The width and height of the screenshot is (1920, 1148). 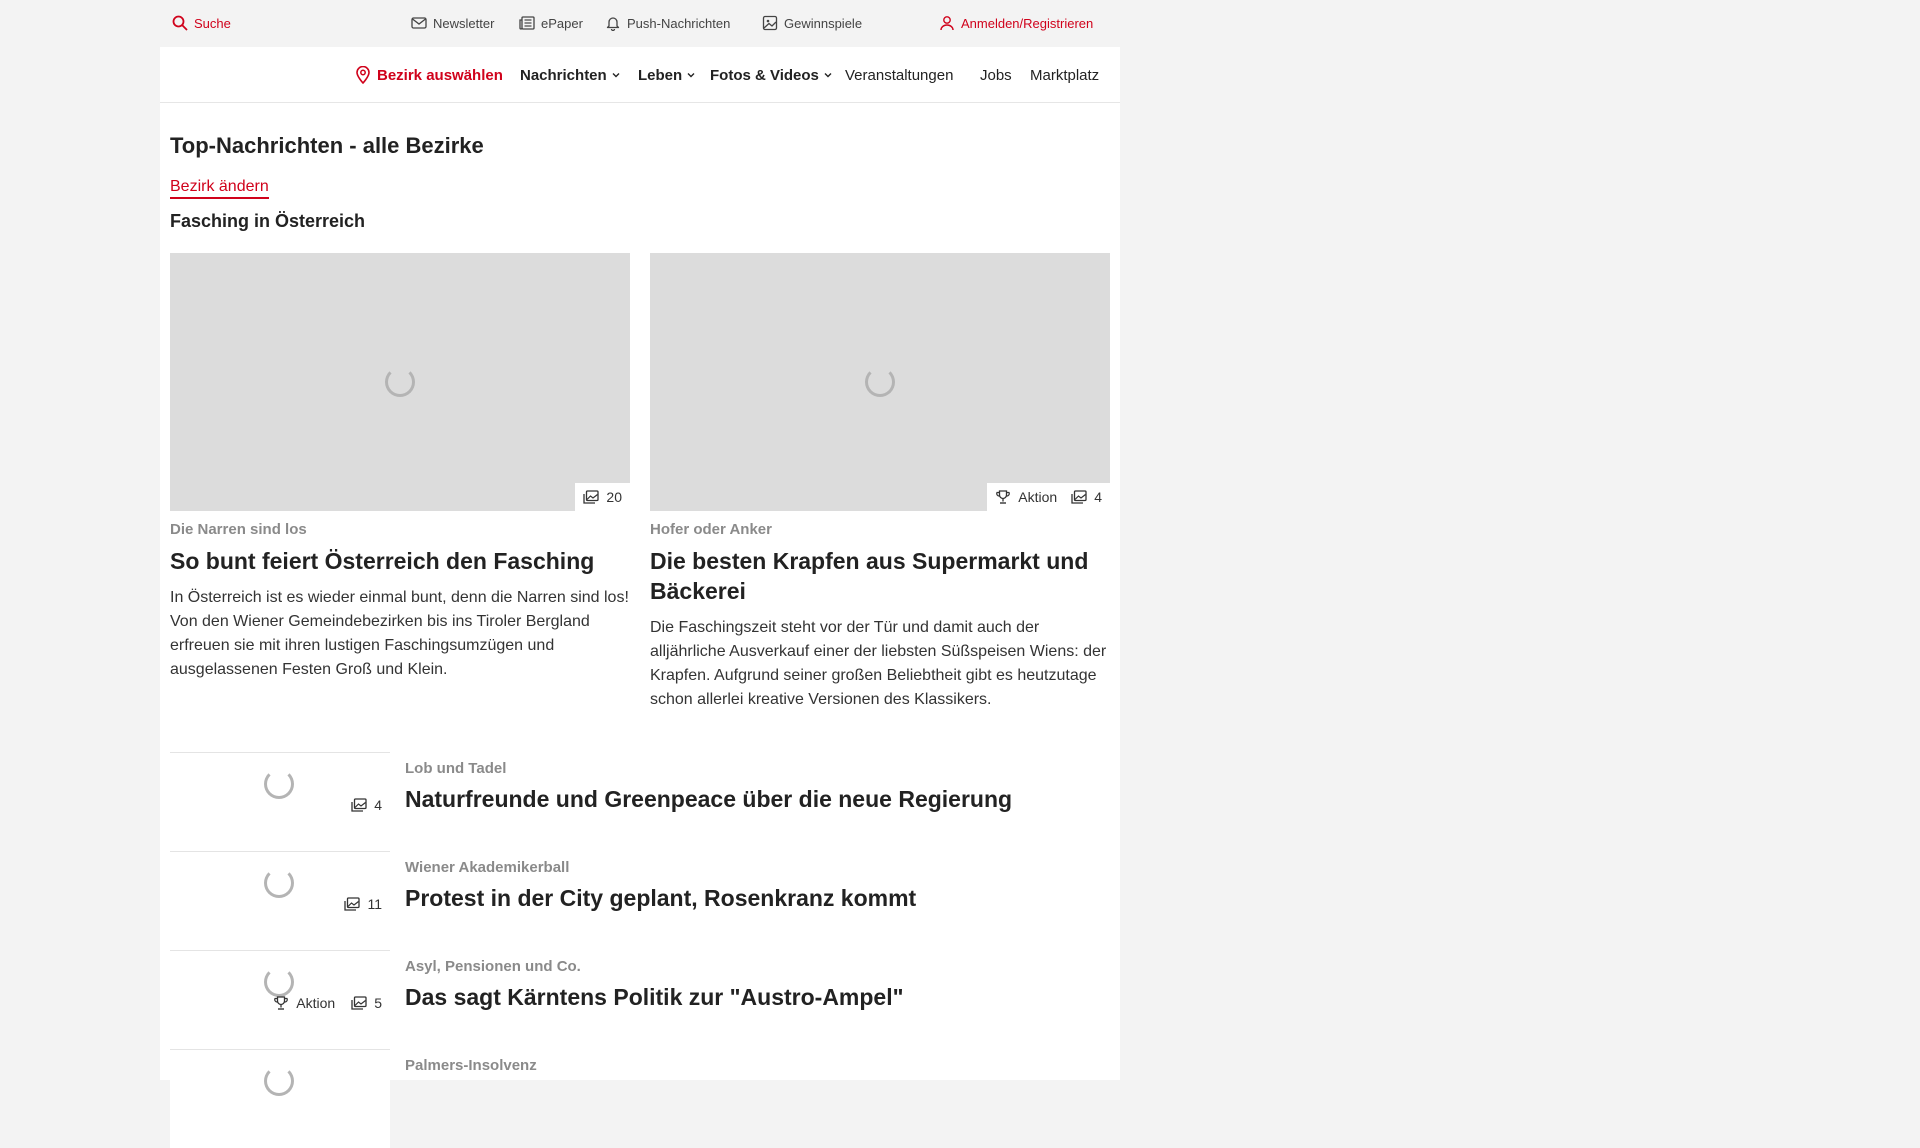 I want to click on article-kicker: Lob und Tadel, so click(x=456, y=768).